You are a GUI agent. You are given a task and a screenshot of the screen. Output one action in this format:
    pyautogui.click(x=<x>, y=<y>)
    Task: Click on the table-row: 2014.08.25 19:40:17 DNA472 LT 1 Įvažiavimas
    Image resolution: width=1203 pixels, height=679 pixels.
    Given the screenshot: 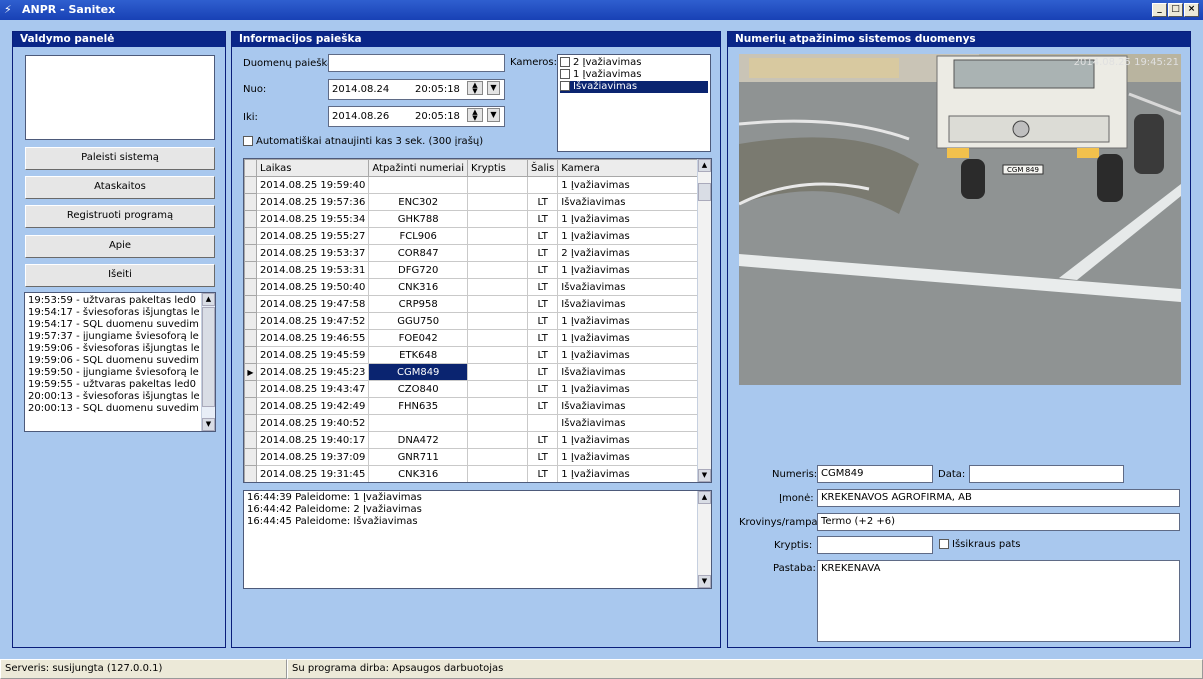 What is the action you would take?
    pyautogui.click(x=477, y=440)
    